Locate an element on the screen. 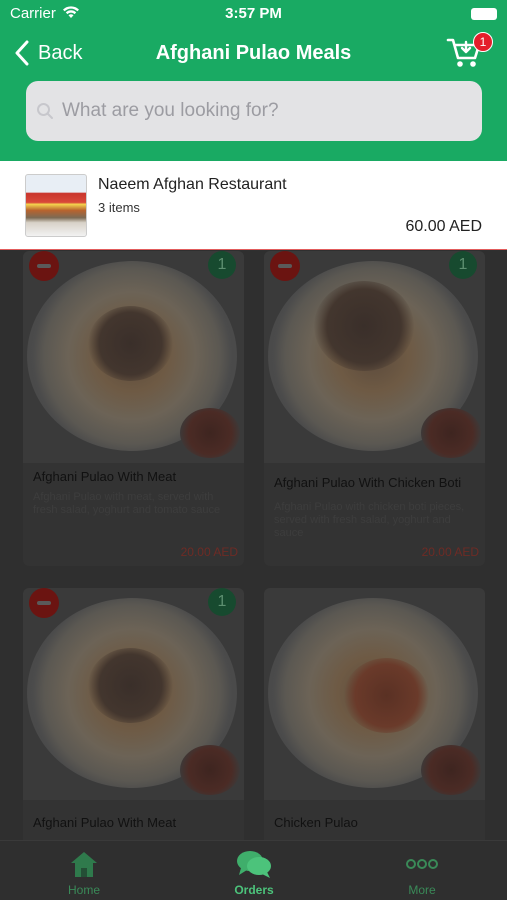  search-bar is located at coordinates (254, 111).